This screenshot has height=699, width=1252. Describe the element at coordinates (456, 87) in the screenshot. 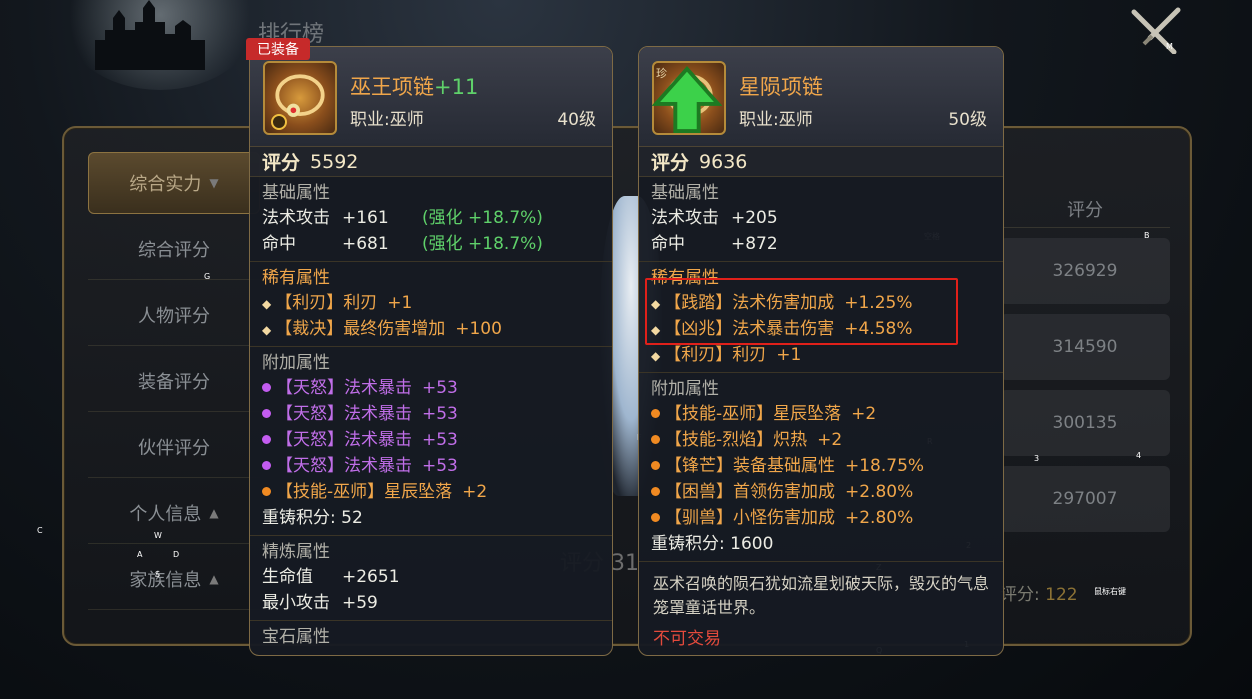

I see `enhance-level: +11` at that location.